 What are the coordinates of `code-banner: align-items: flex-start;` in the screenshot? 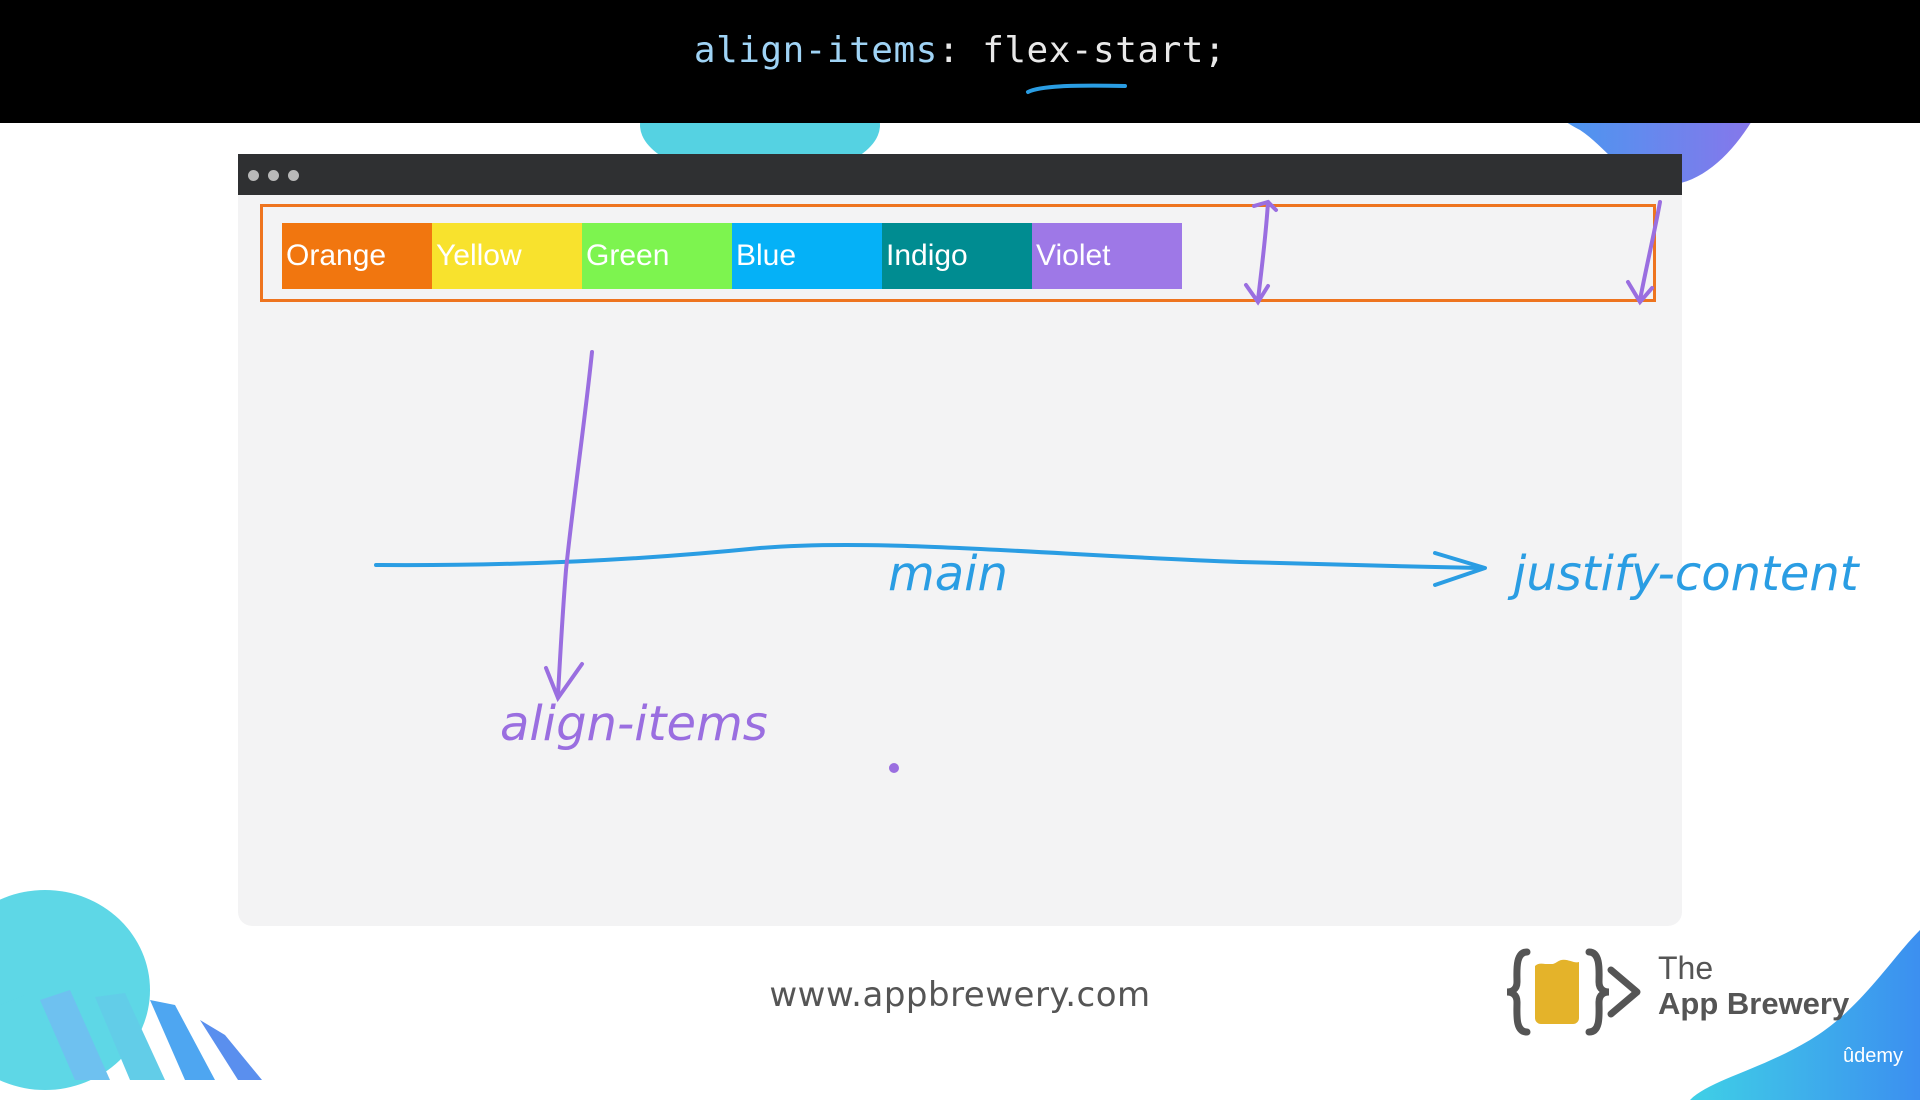 It's located at (960, 61).